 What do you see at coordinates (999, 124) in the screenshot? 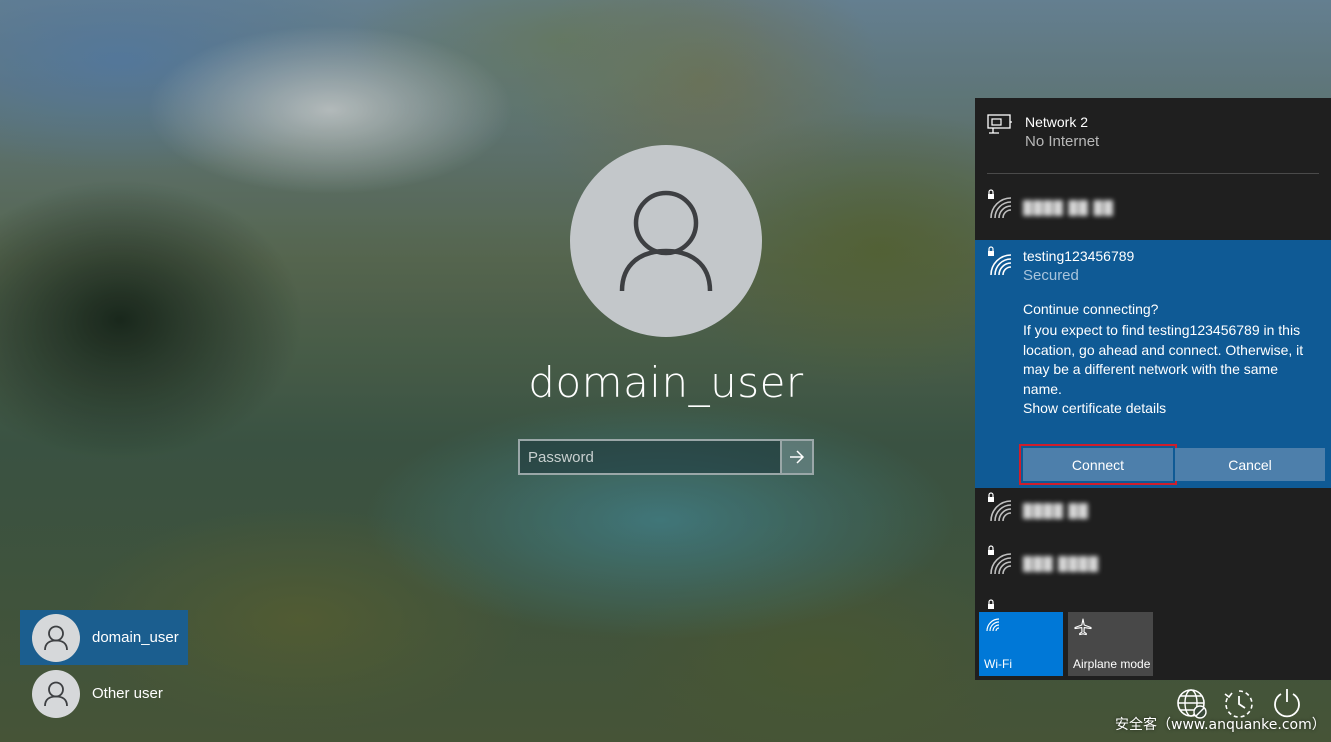
I see `ethernet-icon` at bounding box center [999, 124].